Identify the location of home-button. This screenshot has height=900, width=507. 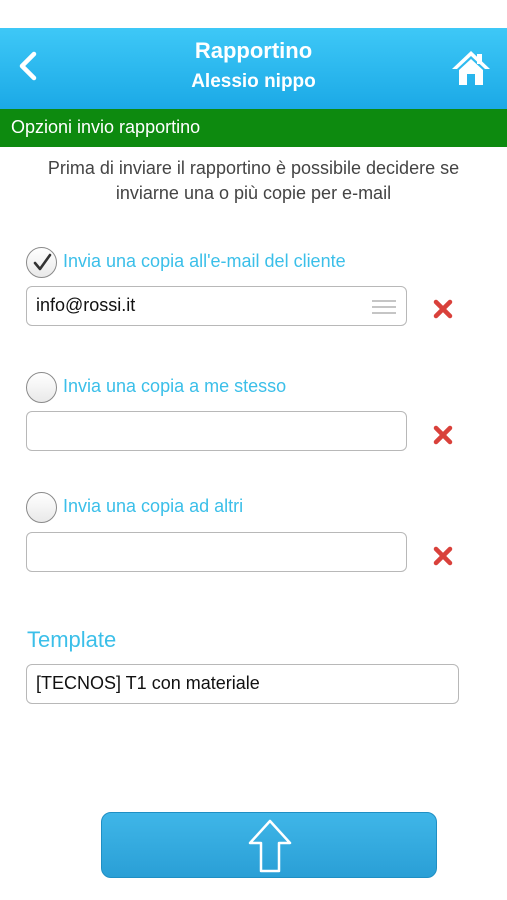
(471, 68).